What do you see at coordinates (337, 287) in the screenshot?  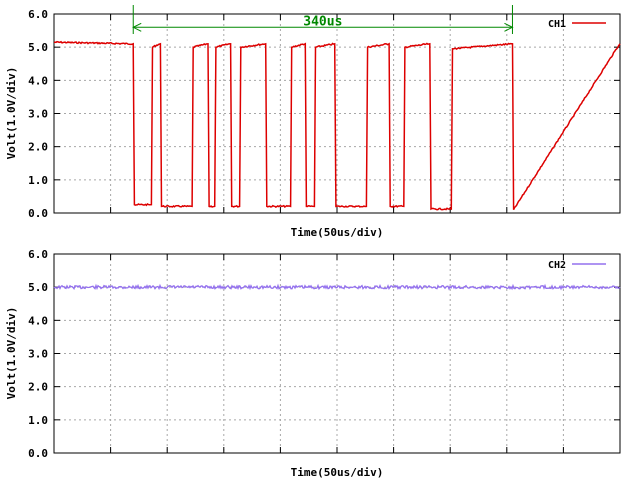 I see `series-line-ch2` at bounding box center [337, 287].